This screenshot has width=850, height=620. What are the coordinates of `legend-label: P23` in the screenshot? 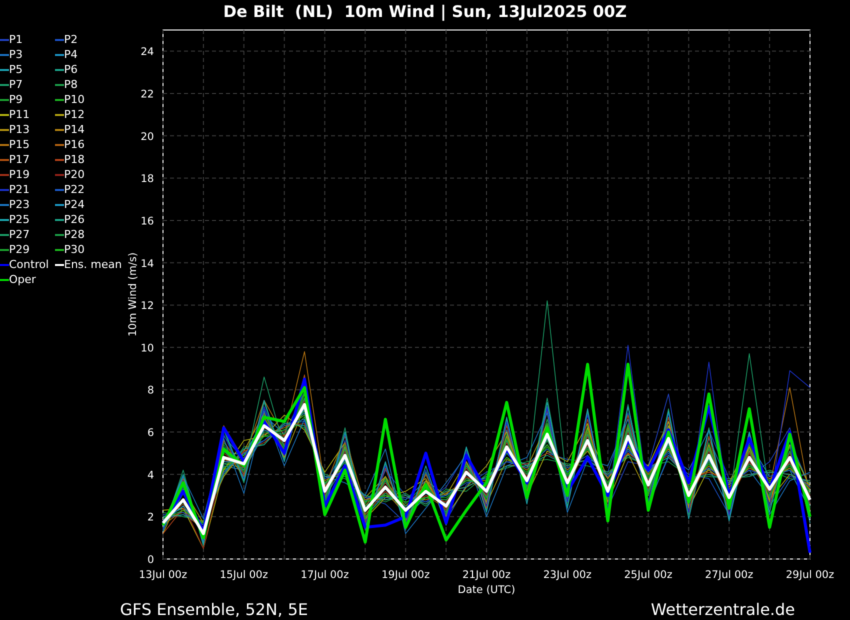 It's located at (19, 204).